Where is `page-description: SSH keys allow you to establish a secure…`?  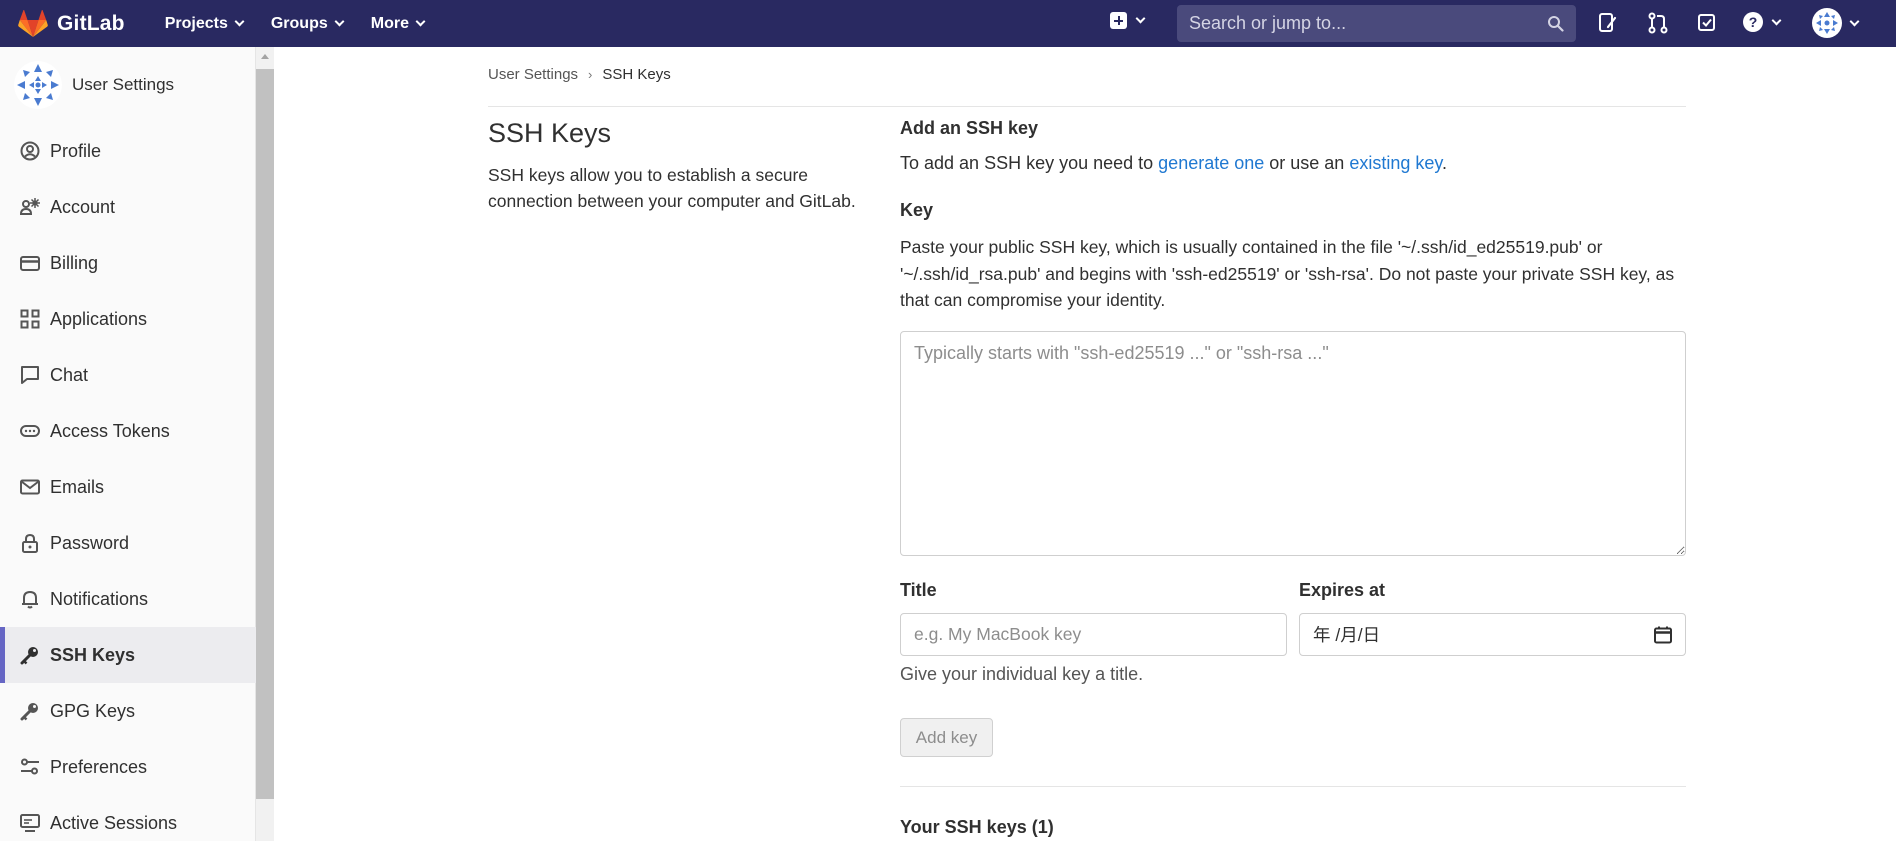 page-description: SSH keys allow you to establish a secure… is located at coordinates (672, 188).